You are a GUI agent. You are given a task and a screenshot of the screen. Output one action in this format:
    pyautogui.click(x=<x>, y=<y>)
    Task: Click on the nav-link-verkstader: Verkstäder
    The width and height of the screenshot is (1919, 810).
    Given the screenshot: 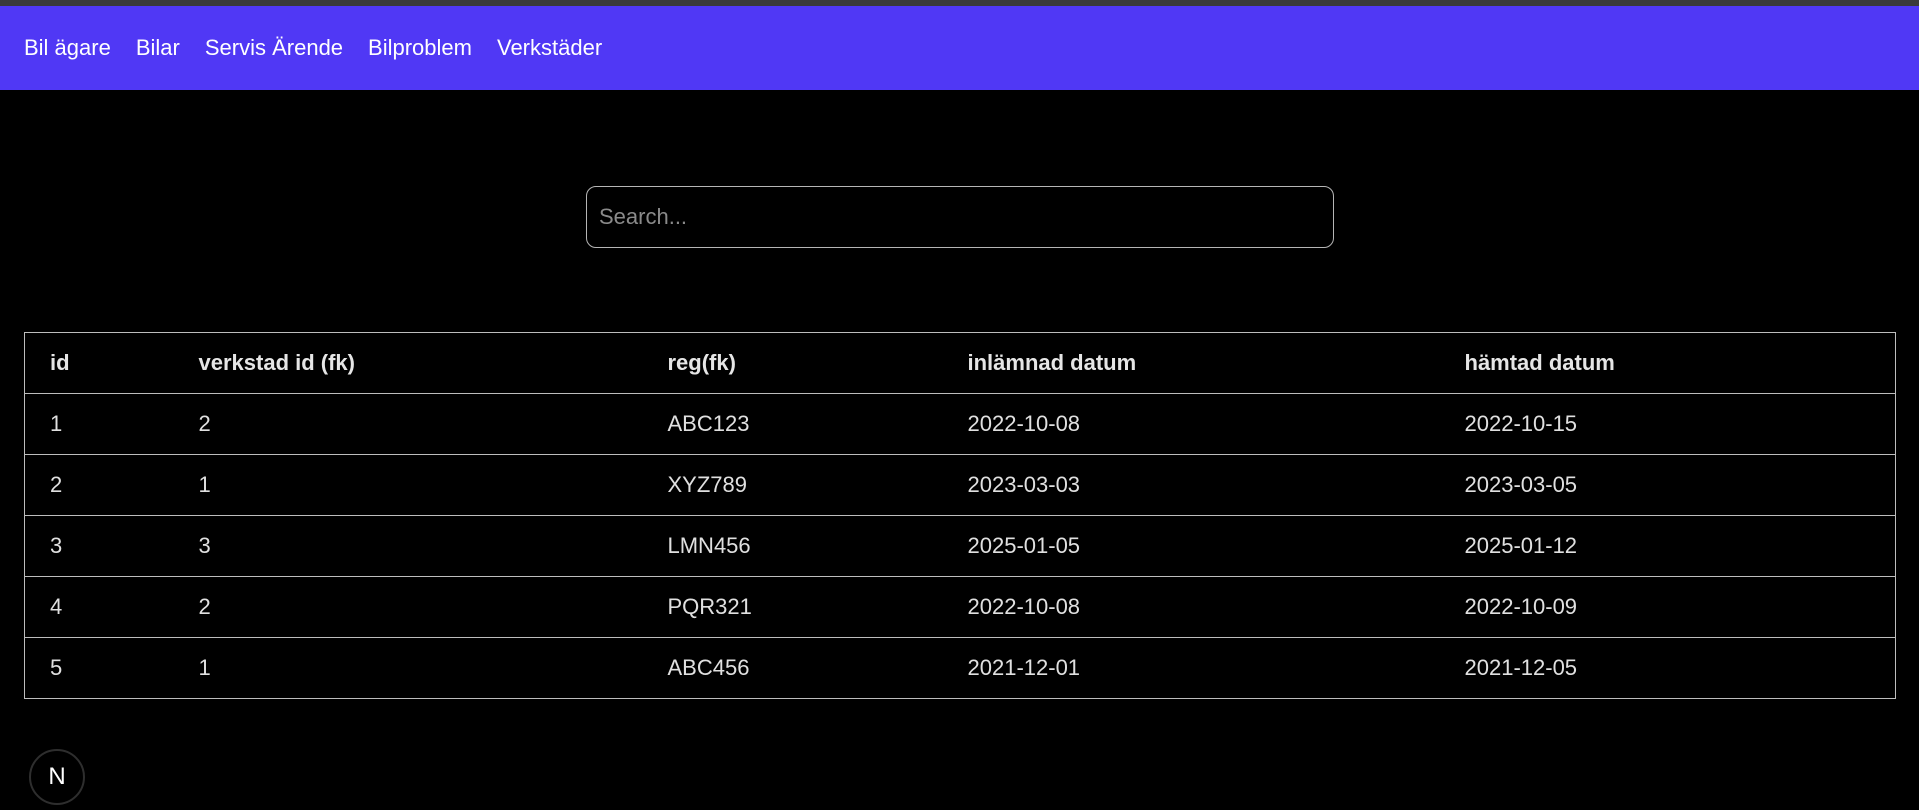 What is the action you would take?
    pyautogui.click(x=549, y=48)
    